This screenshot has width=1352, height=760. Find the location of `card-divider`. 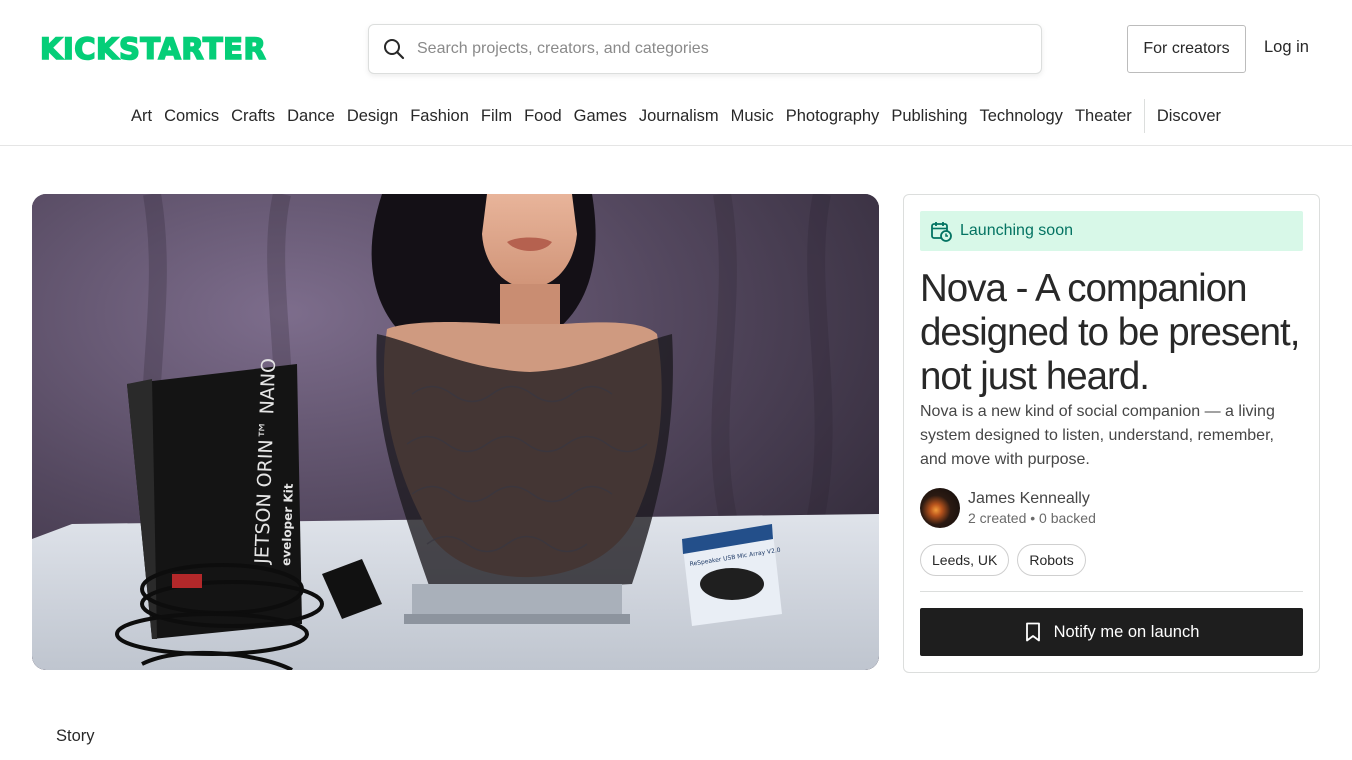

card-divider is located at coordinates (1111, 591).